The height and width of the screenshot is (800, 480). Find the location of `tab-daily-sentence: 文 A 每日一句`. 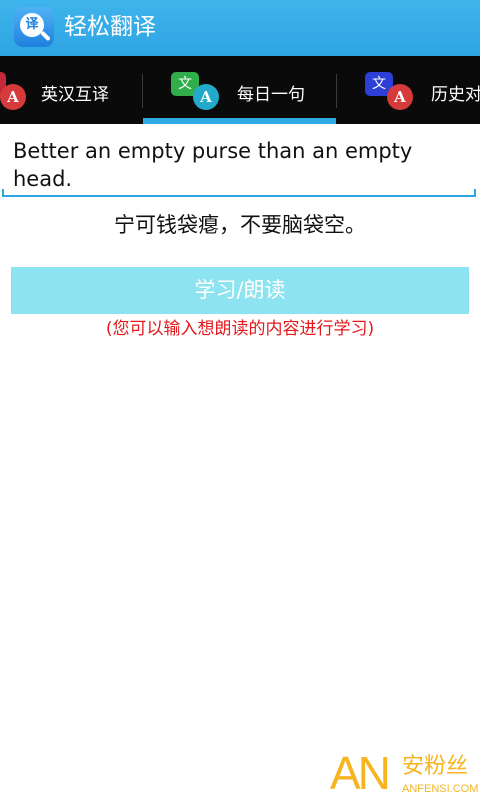

tab-daily-sentence: 文 A 每日一句 is located at coordinates (239, 90).